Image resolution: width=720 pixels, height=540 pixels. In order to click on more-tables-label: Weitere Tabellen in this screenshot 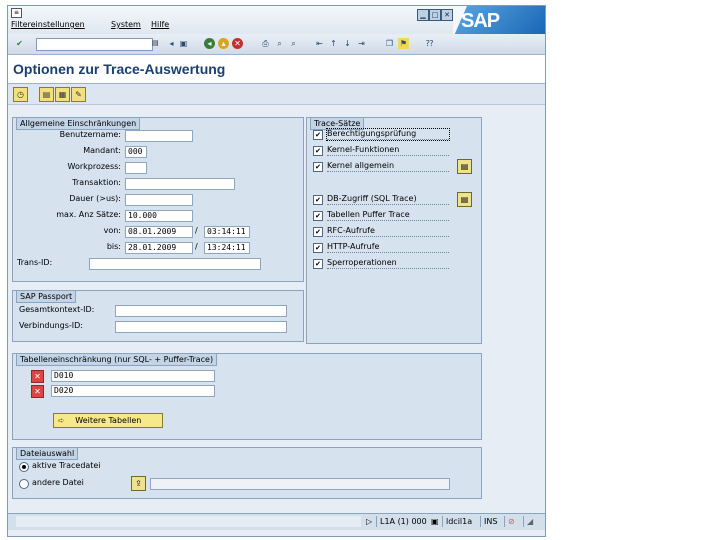, I will do `click(108, 420)`.